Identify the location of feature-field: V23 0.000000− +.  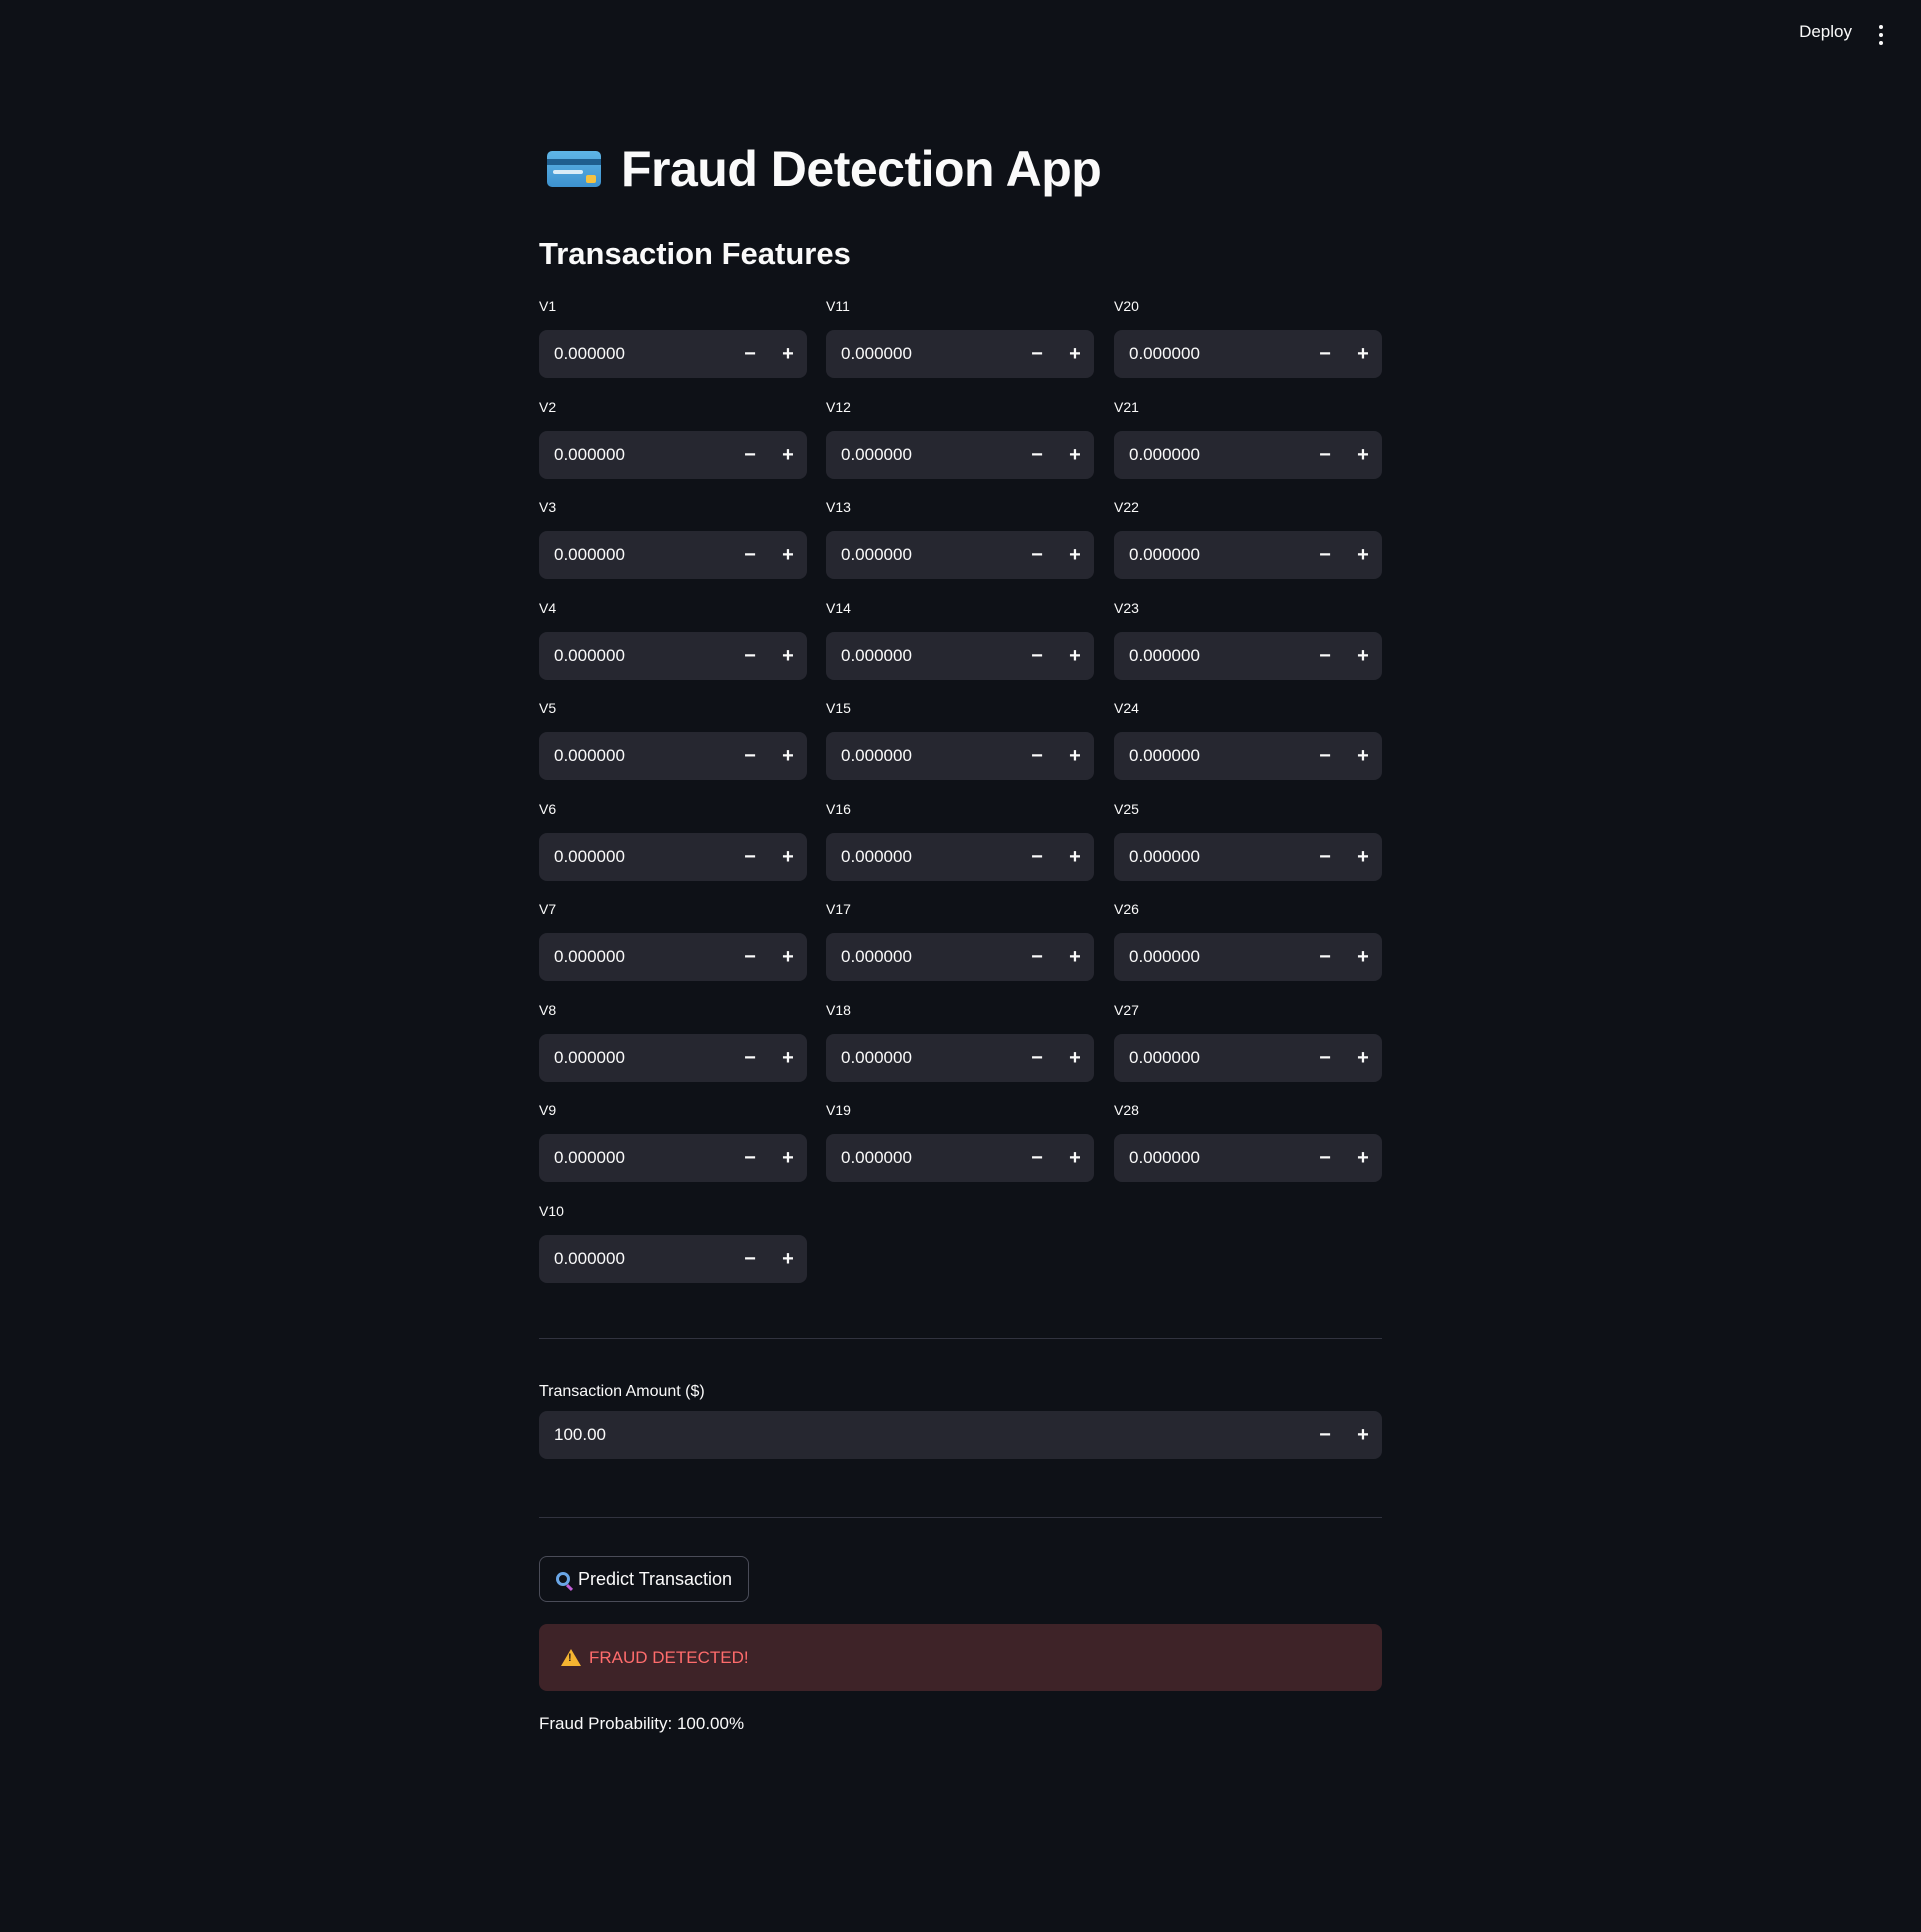
(1248, 640).